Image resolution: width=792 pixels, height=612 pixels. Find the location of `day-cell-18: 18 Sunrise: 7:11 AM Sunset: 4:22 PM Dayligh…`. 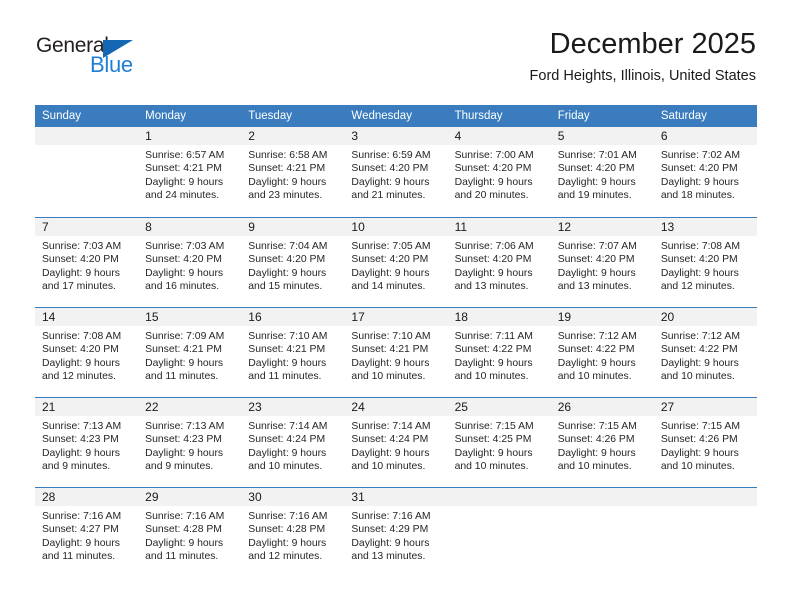

day-cell-18: 18 Sunrise: 7:11 AM Sunset: 4:22 PM Dayligh… is located at coordinates (499, 352).